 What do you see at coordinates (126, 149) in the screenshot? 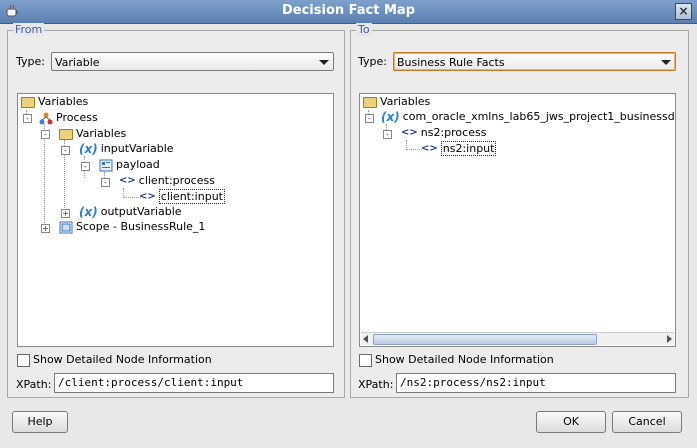
I see `tree-node-input-variable: (x) inputVariable` at bounding box center [126, 149].